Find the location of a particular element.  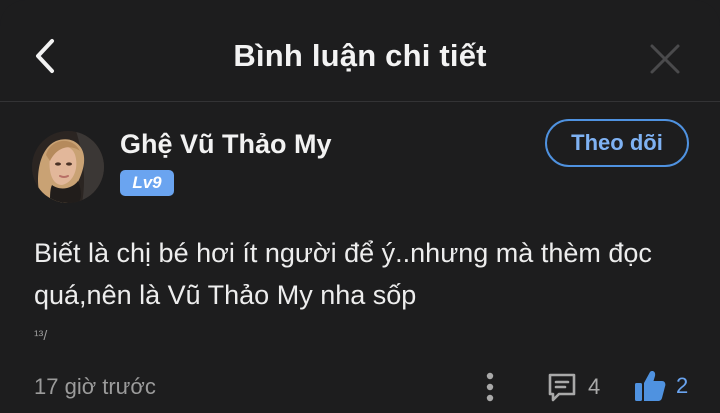

close-button is located at coordinates (665, 59).